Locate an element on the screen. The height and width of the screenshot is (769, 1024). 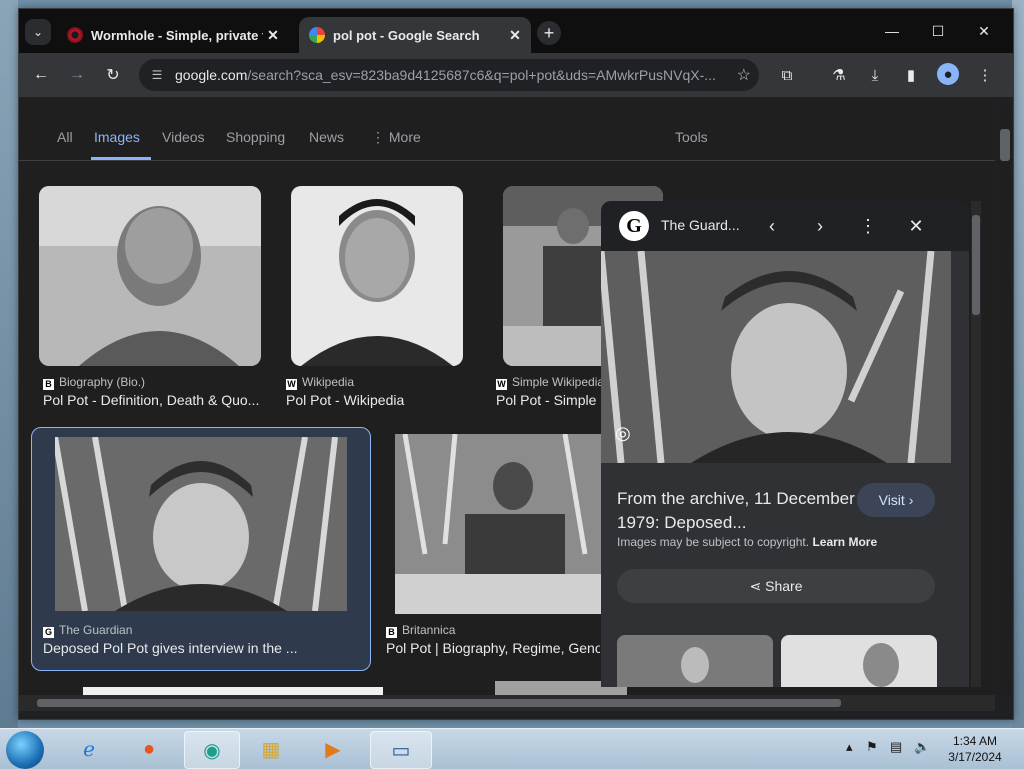
labs-icon: ⚗ is located at coordinates (839, 75).